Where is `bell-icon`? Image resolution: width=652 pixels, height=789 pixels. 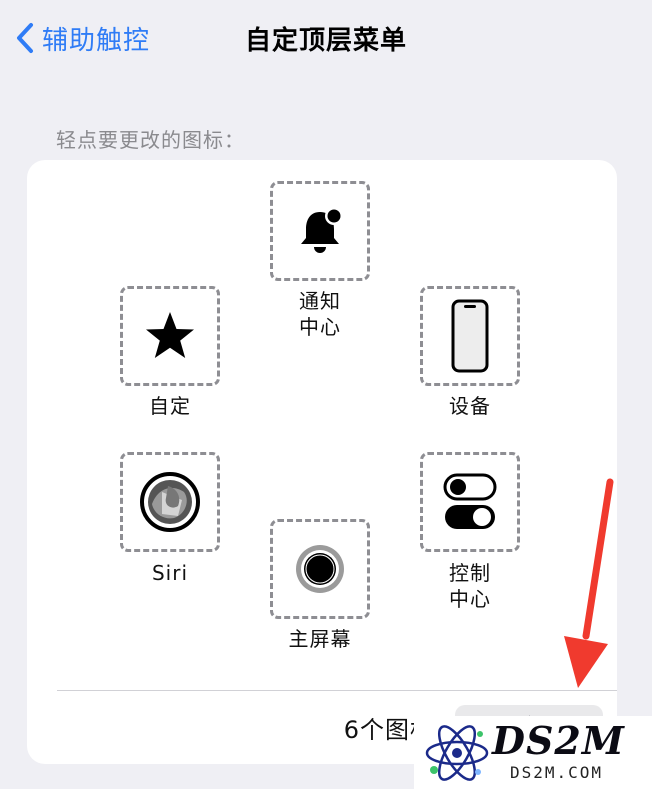 bell-icon is located at coordinates (322, 230).